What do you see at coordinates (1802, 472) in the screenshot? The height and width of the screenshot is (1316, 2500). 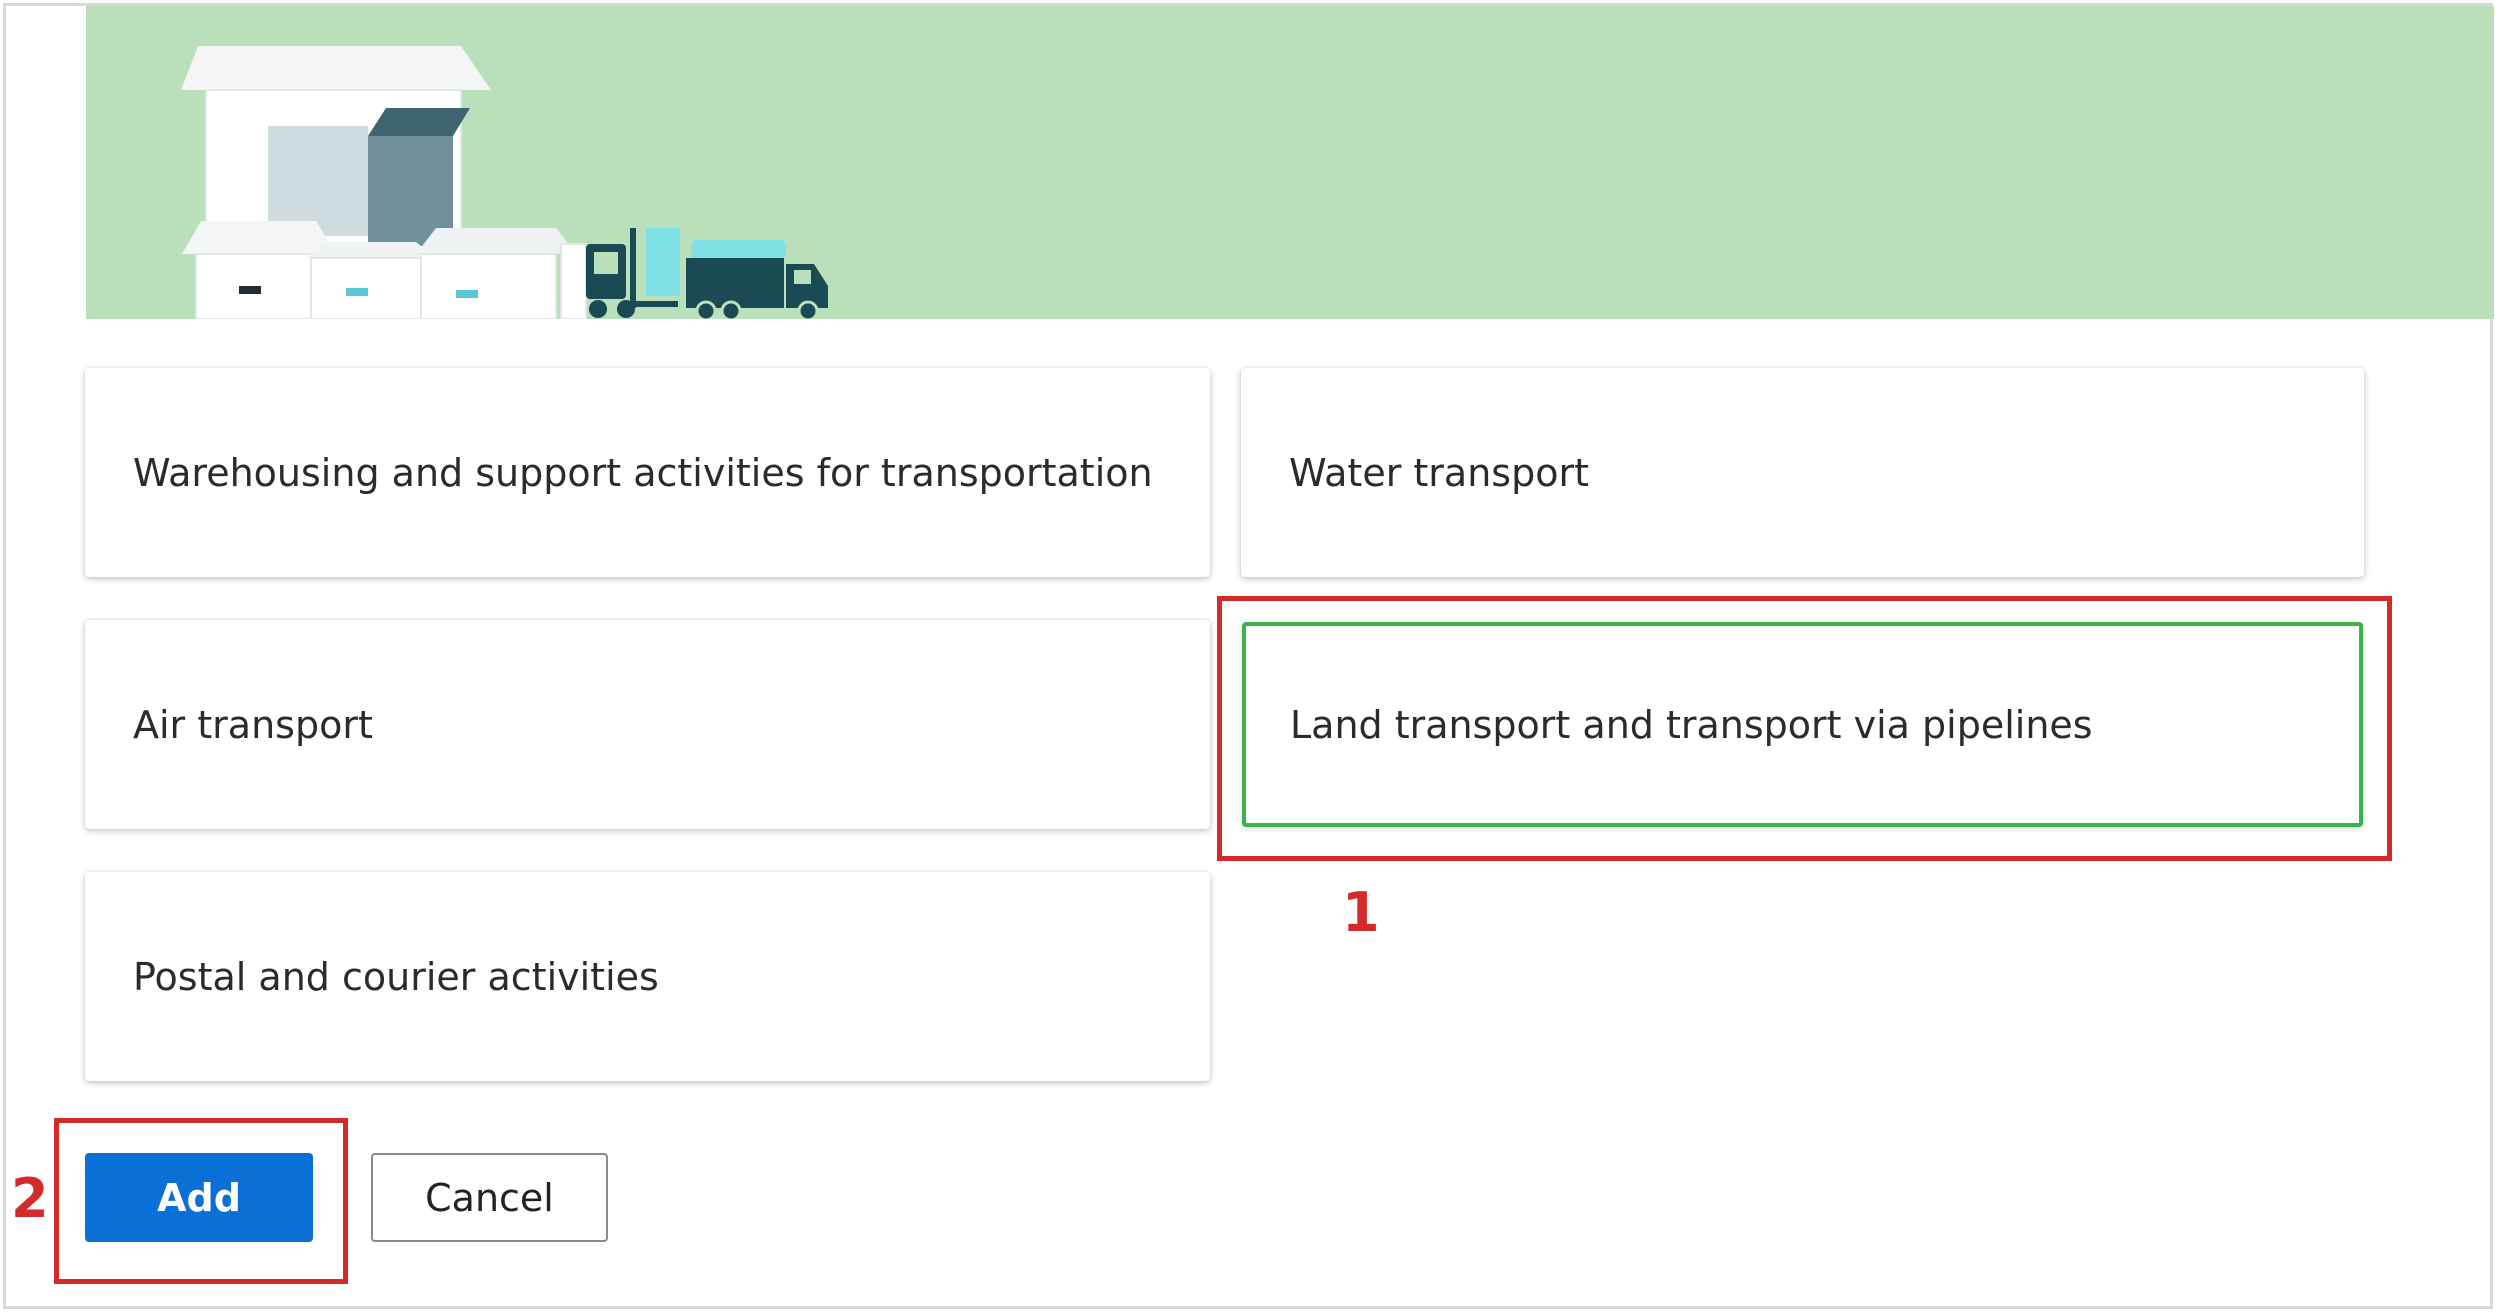 I see `option-water-transport: Water transport` at bounding box center [1802, 472].